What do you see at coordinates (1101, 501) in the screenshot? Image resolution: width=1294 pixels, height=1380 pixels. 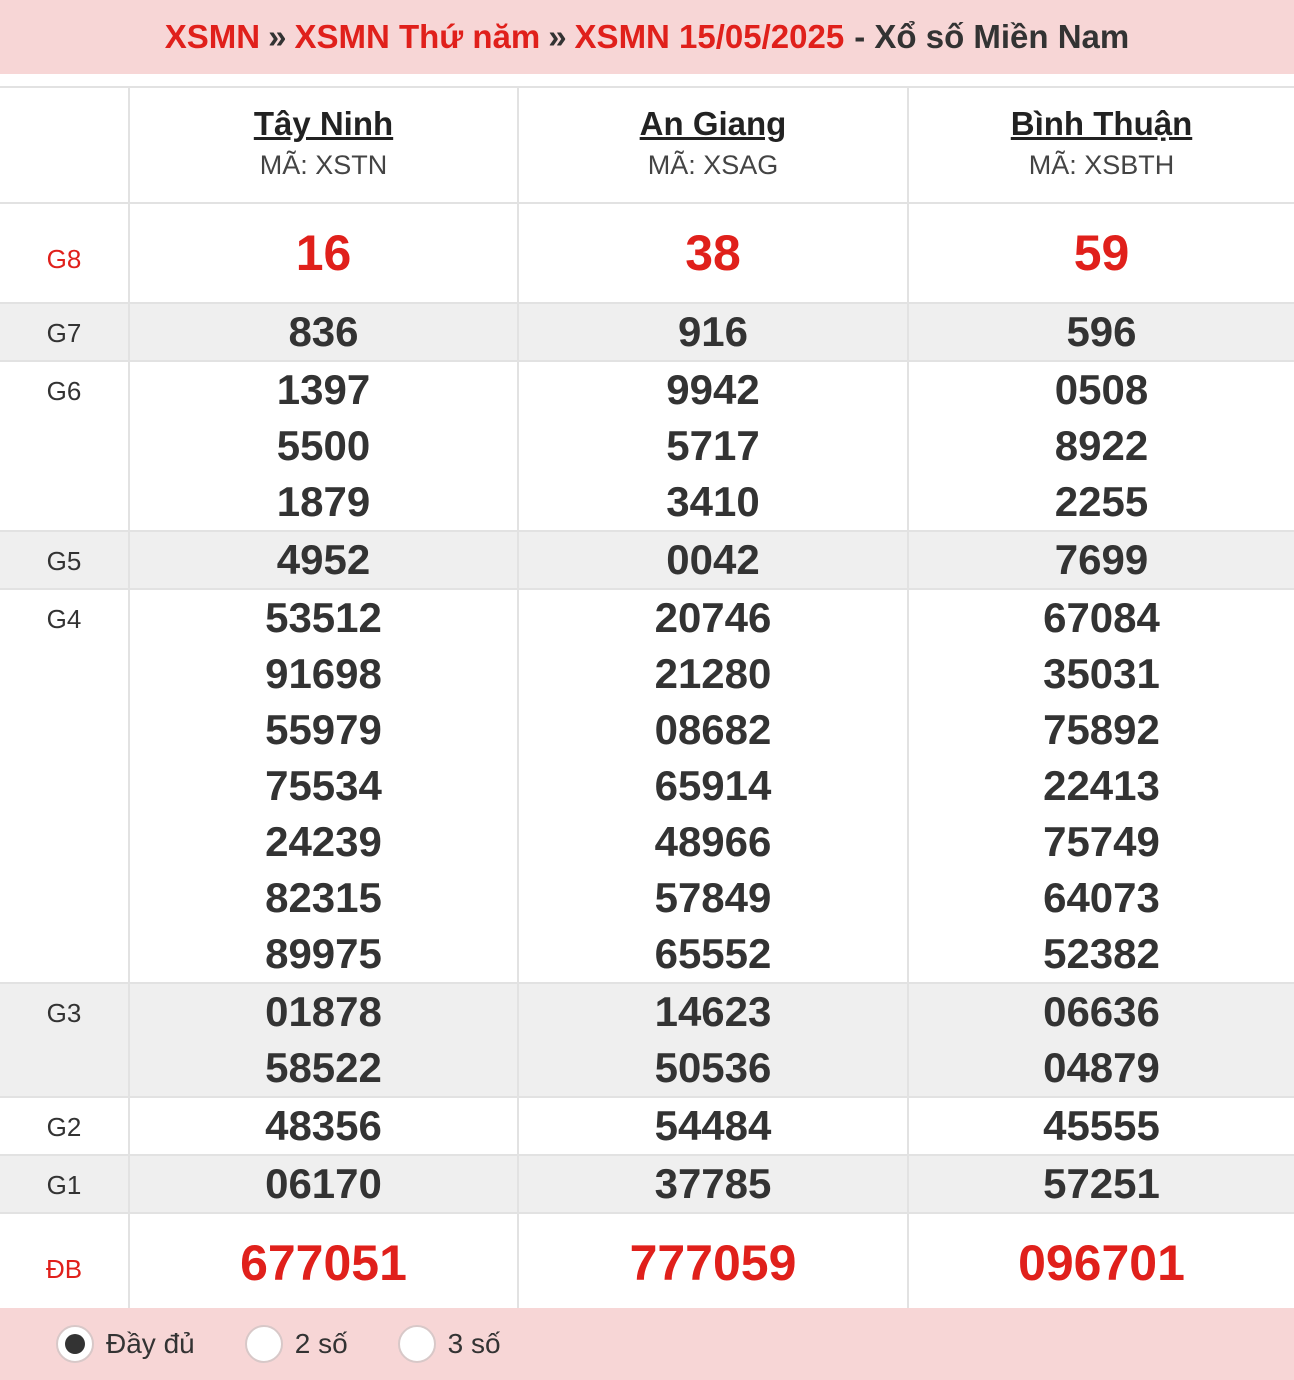 I see `prize-number: 2255` at bounding box center [1101, 501].